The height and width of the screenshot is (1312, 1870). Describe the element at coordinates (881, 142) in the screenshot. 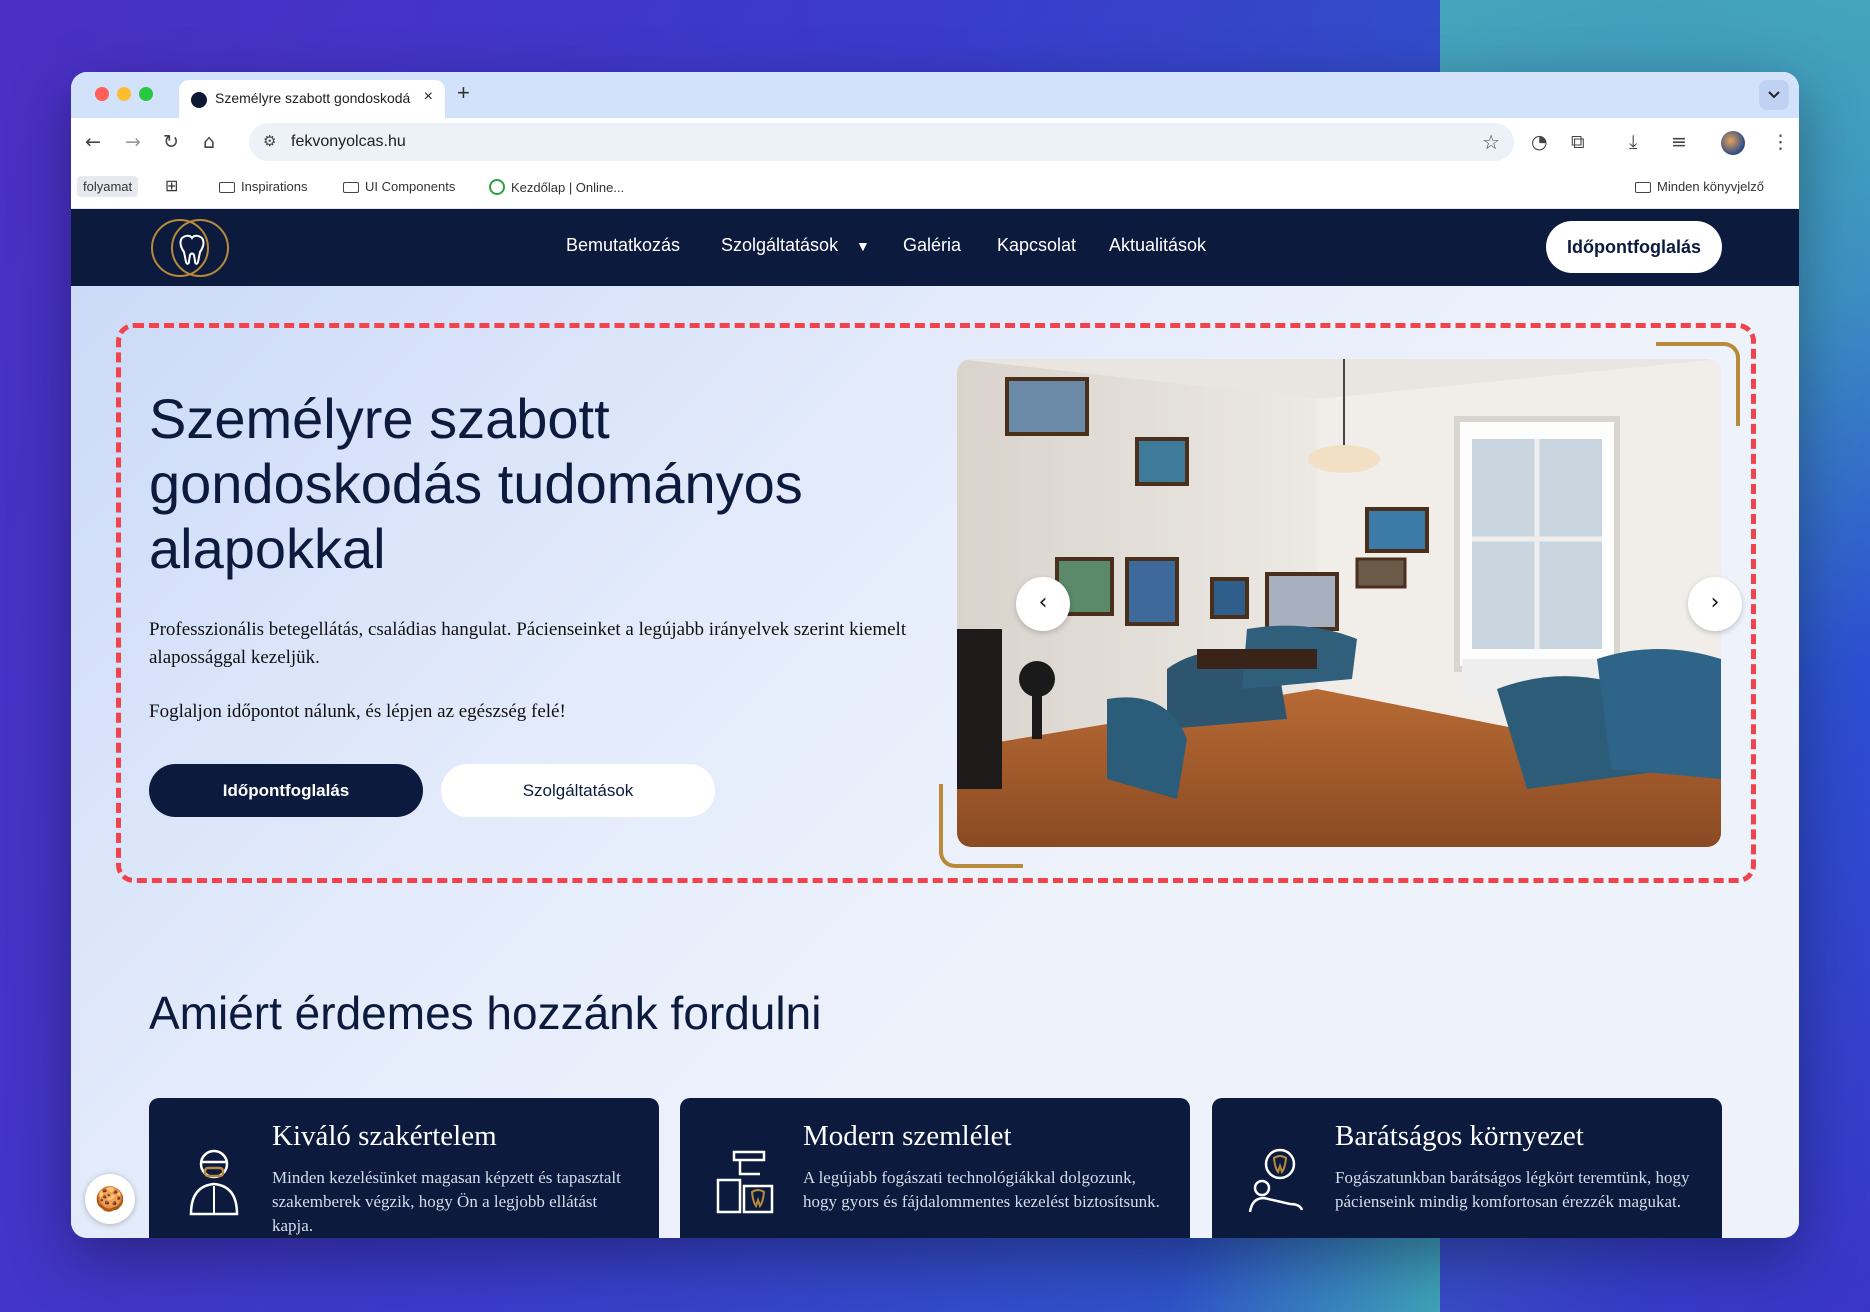

I see `address-bar: ⚙ fekvonyolcas.hu ☆` at that location.